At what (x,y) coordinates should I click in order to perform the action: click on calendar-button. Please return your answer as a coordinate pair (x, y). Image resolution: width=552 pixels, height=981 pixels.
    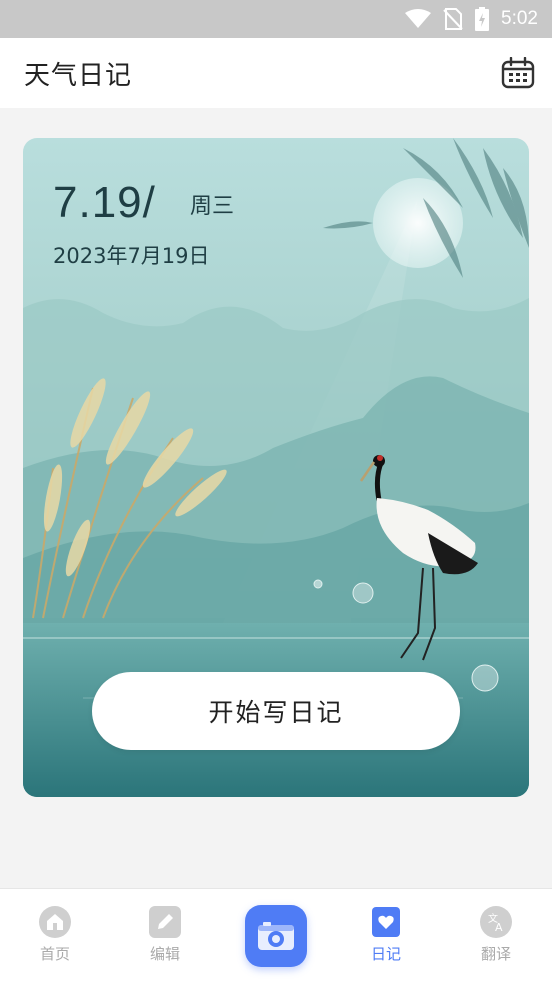
    Looking at the image, I should click on (518, 73).